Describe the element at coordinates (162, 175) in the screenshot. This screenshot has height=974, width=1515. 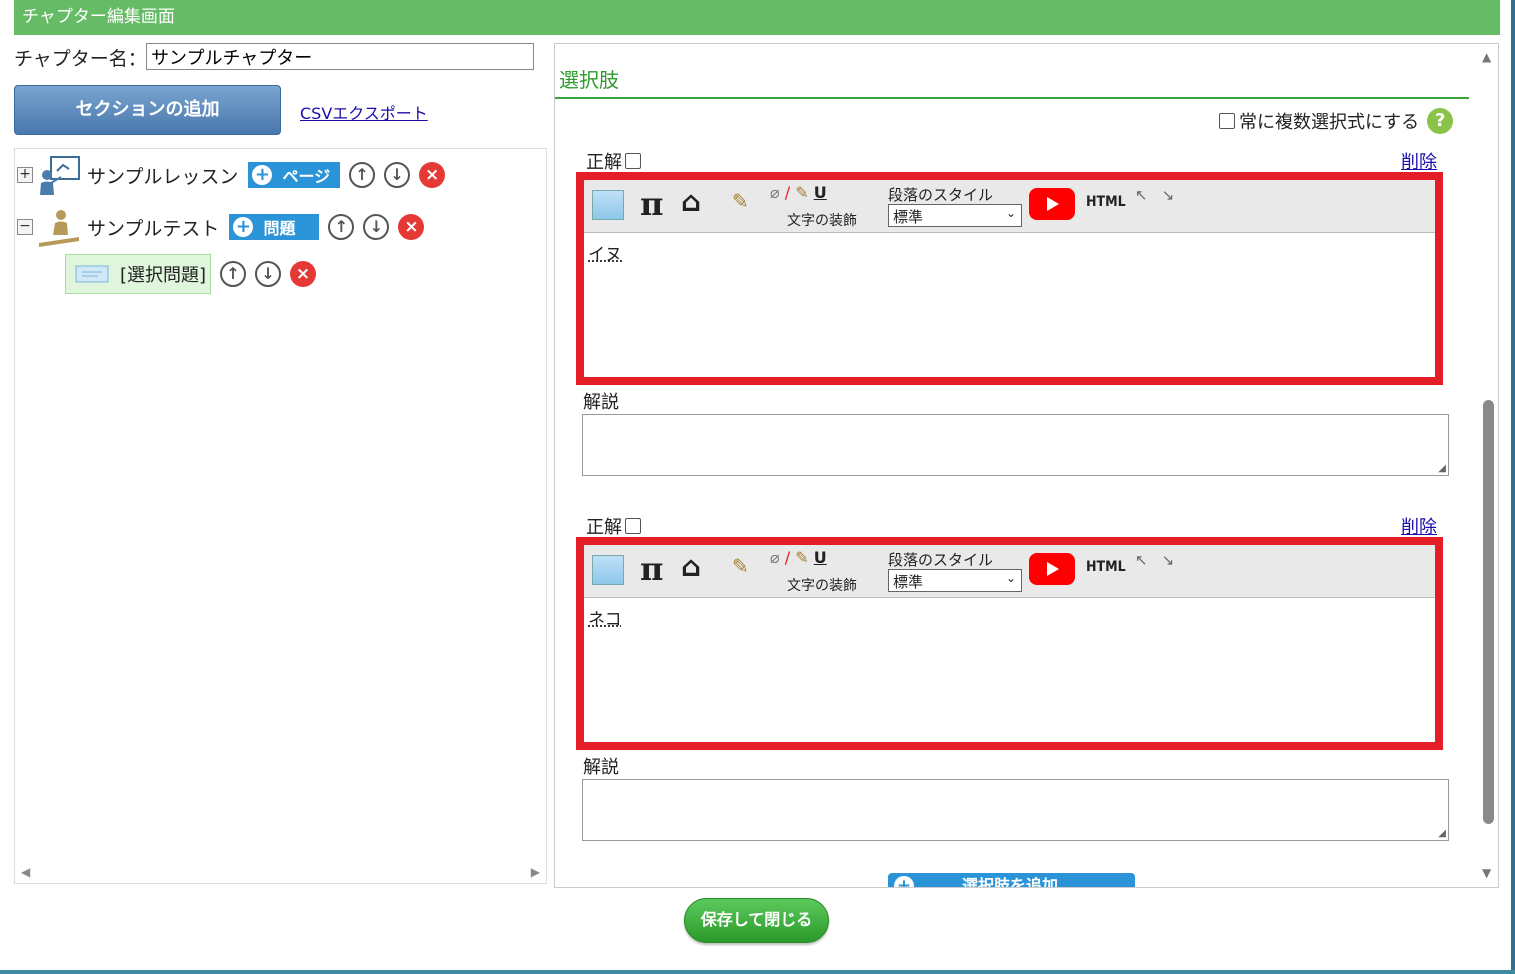
I see `tree-node-label: サンプルレッスン` at that location.